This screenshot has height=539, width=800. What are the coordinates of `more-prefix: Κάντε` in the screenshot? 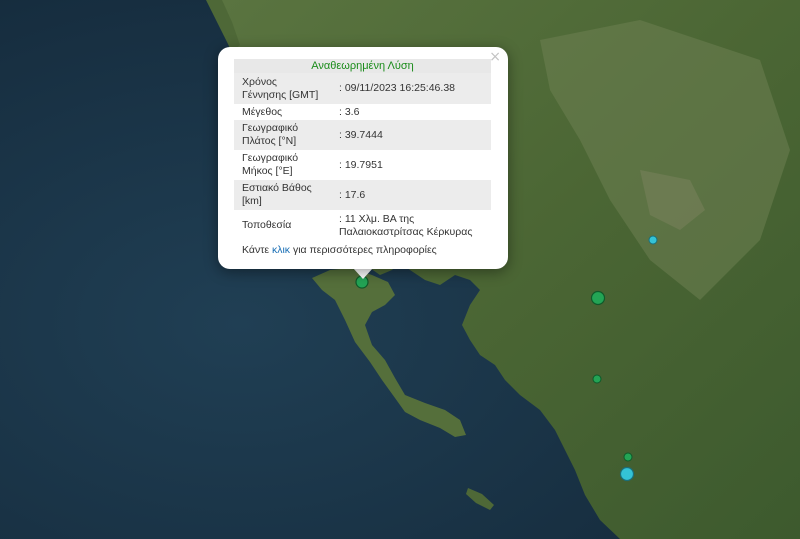 It's located at (257, 250).